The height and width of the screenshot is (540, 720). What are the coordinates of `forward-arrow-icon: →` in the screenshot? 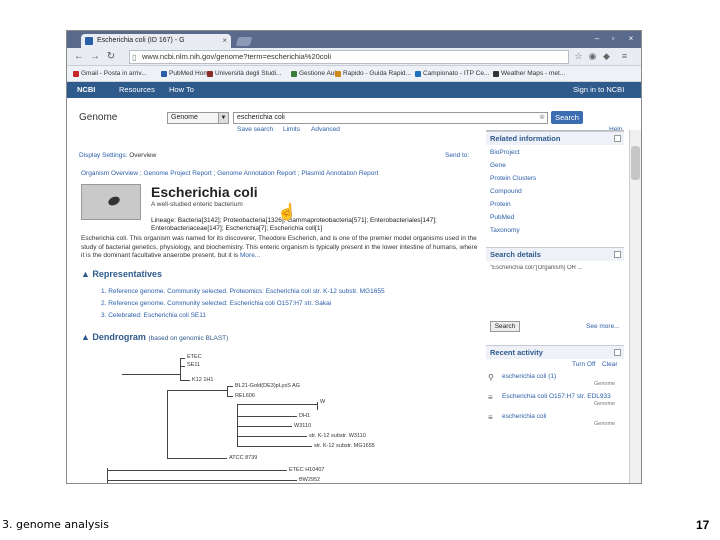 It's located at (95, 57).